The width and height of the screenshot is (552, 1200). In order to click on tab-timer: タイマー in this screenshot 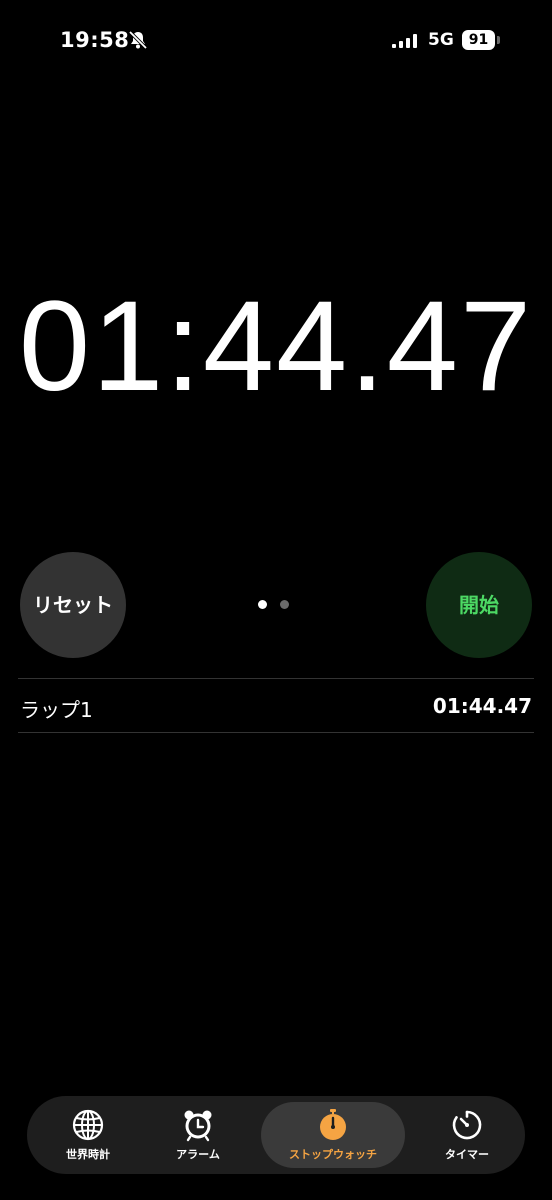, I will do `click(467, 1135)`.